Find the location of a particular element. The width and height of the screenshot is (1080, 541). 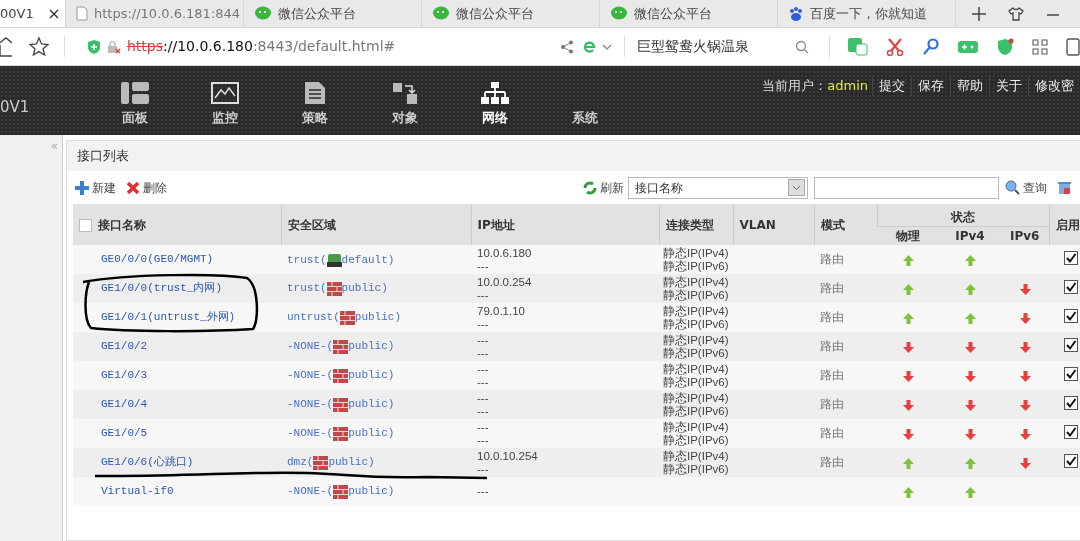

search-field is located at coordinates (906, 187).